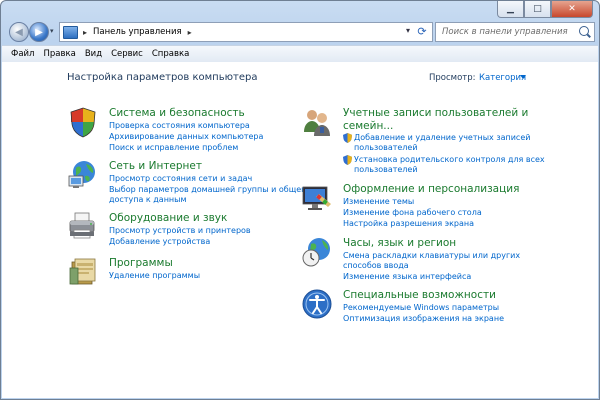  What do you see at coordinates (431, 189) in the screenshot?
I see `category-title: Оформление и персонализация` at bounding box center [431, 189].